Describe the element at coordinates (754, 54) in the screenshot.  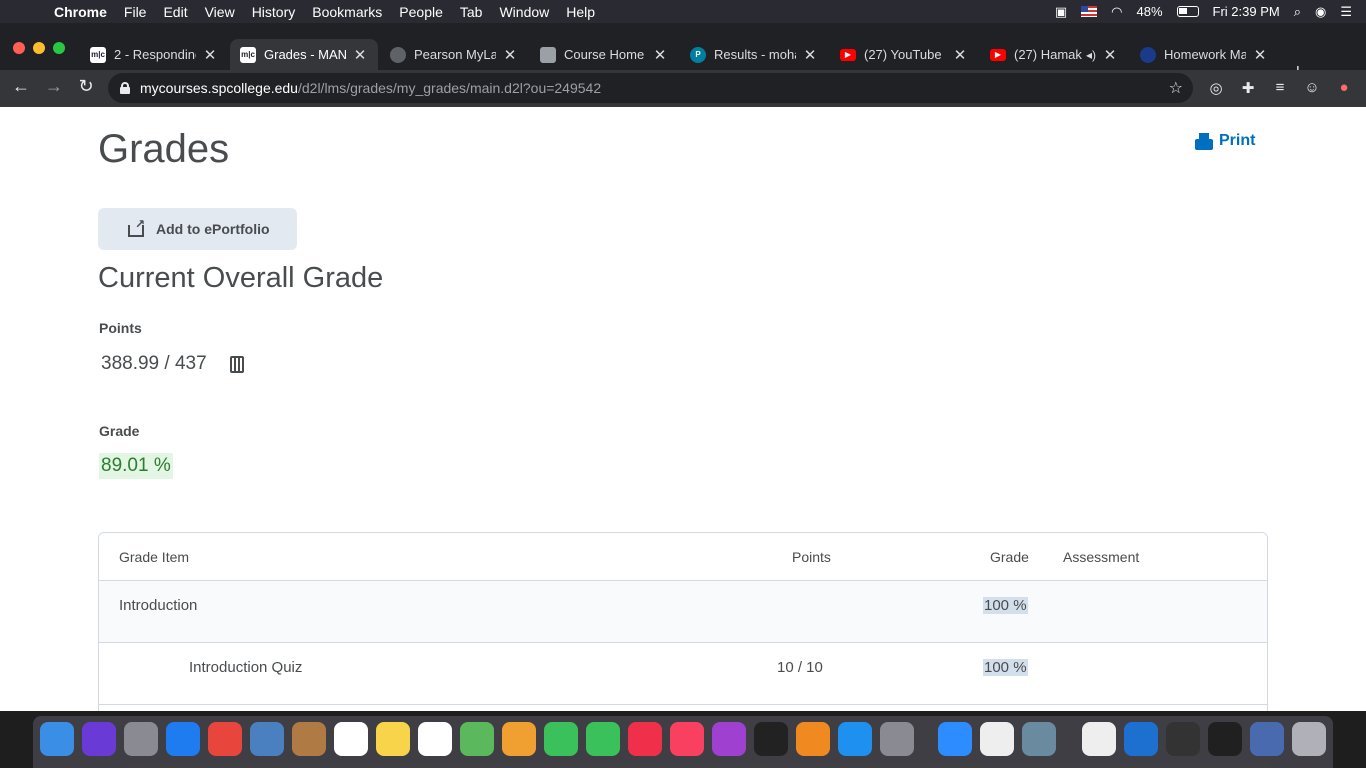
I see `tab-results: P Results - moha ✕` at that location.